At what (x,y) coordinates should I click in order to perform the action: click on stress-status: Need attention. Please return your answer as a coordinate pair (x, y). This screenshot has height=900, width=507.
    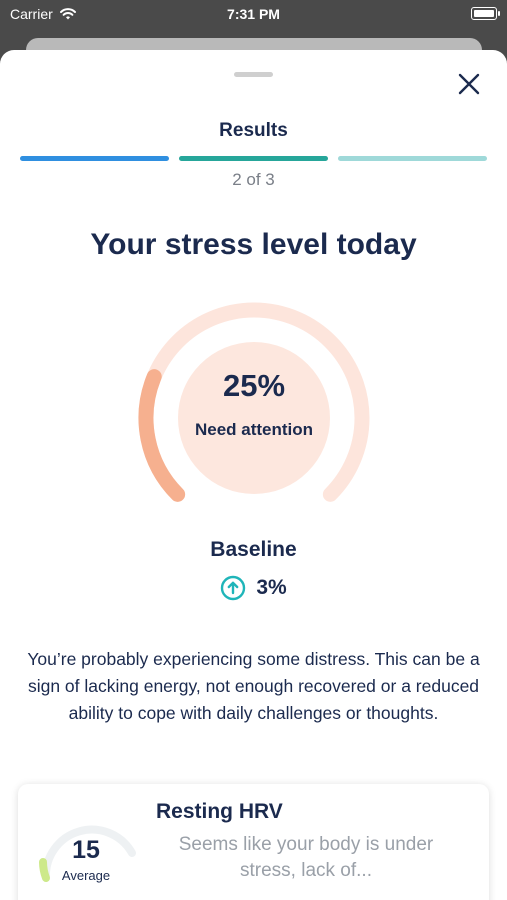
    Looking at the image, I should click on (254, 429).